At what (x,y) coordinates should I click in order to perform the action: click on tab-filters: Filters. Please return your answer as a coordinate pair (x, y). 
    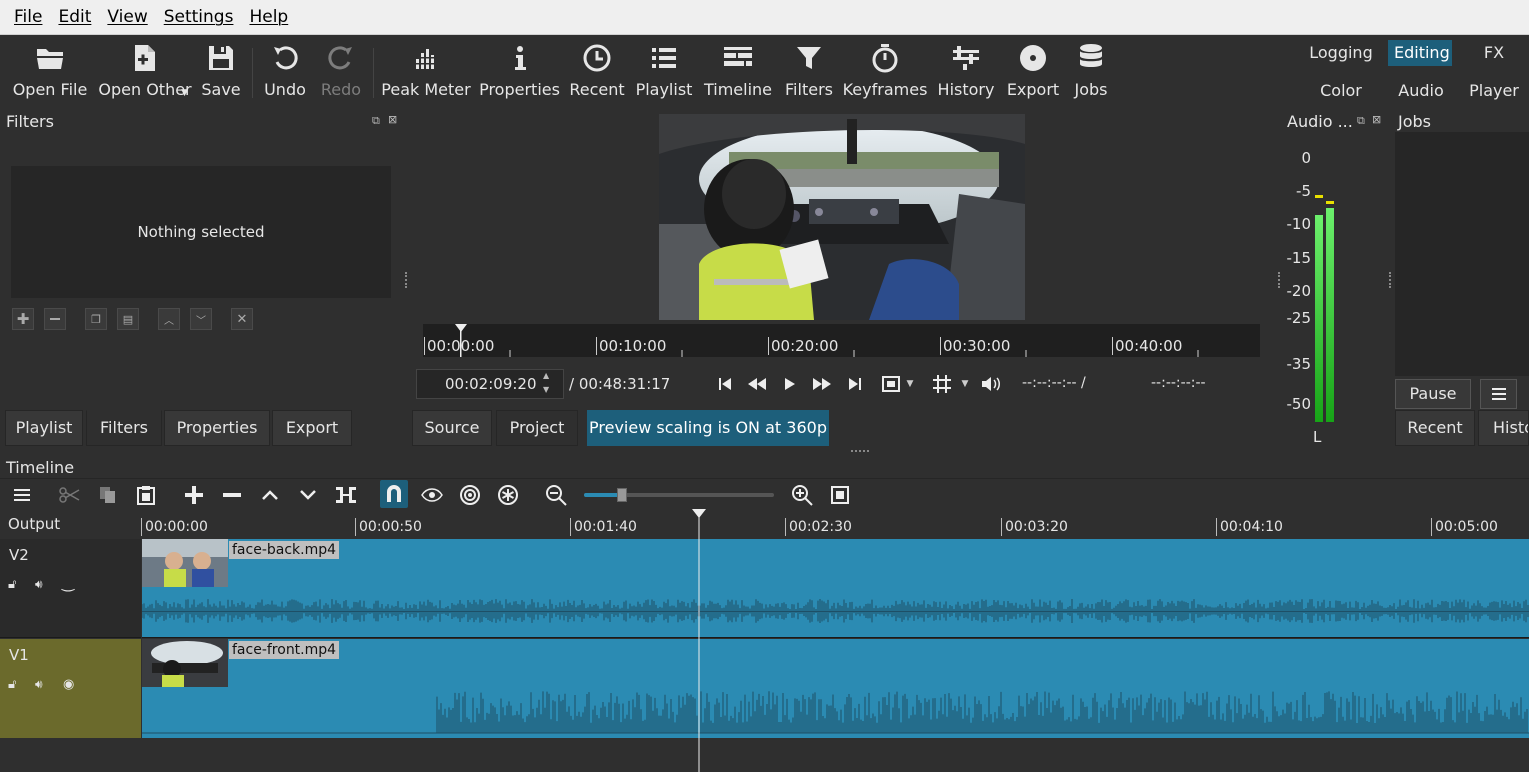
    Looking at the image, I should click on (124, 428).